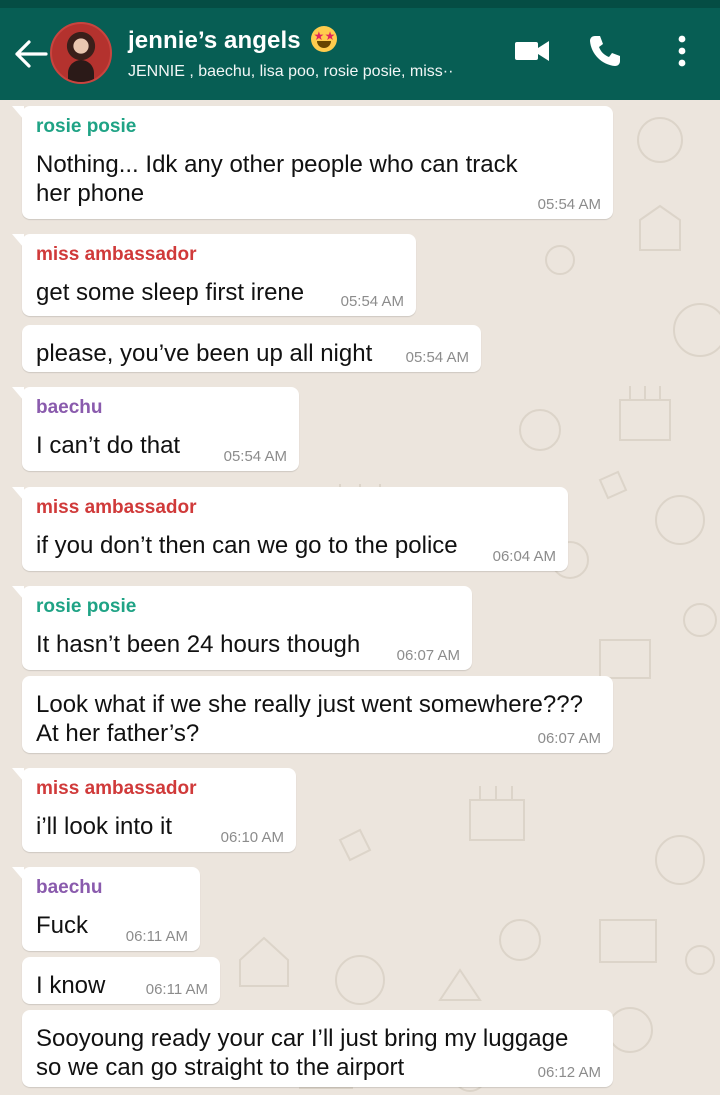  Describe the element at coordinates (31, 54) in the screenshot. I see `back-arrow-icon` at that location.